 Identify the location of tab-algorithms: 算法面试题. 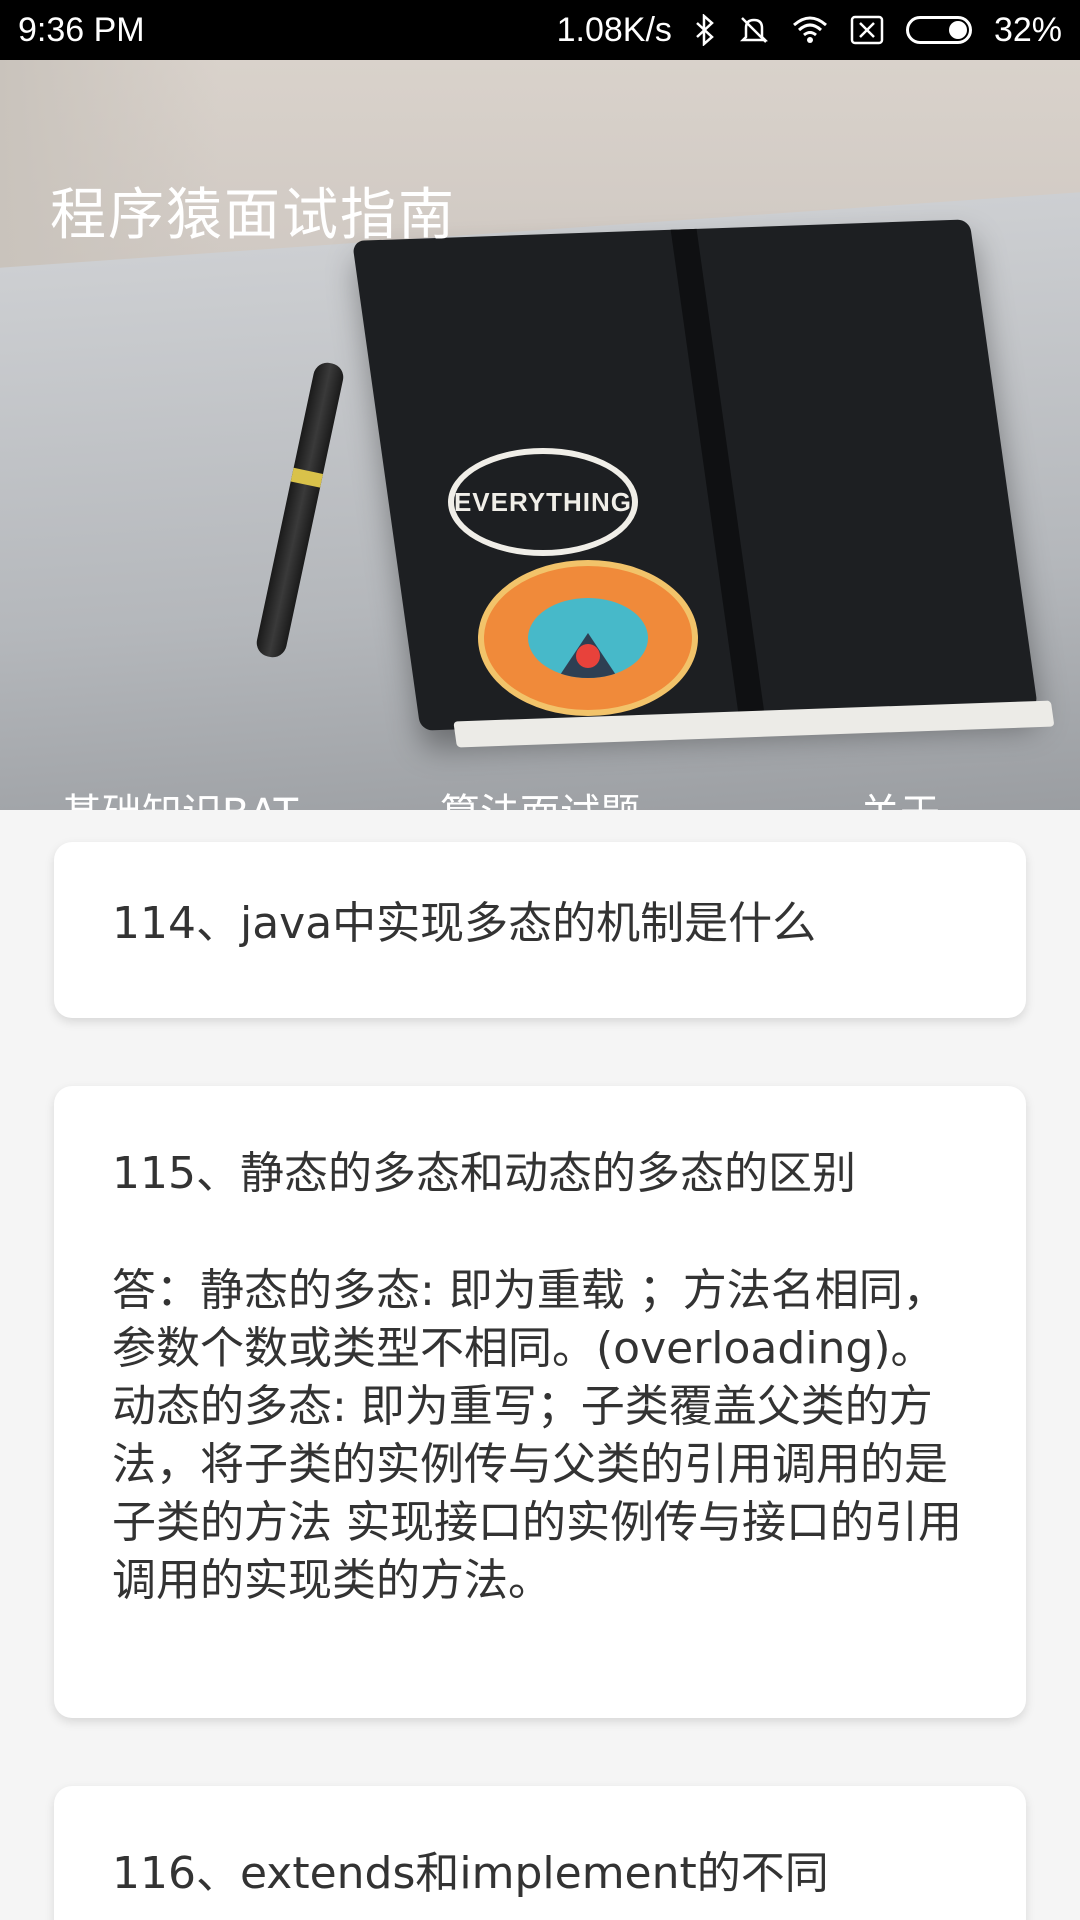
(540, 780).